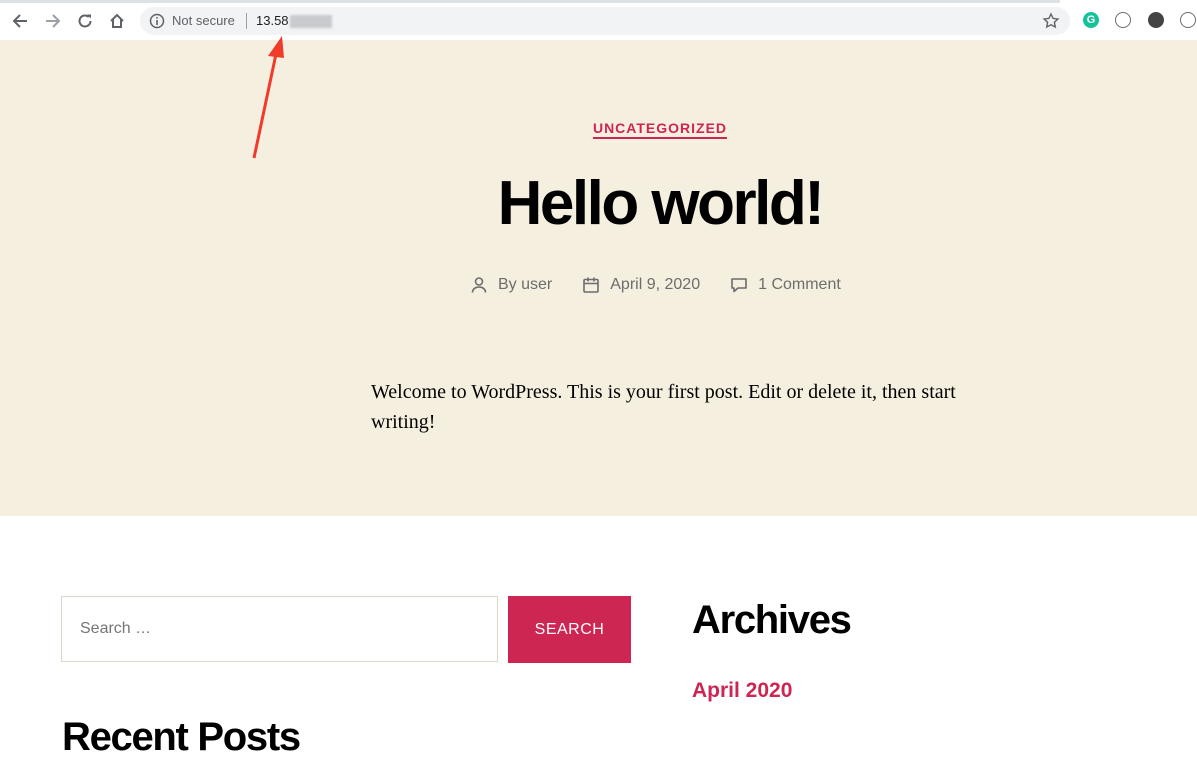 This screenshot has width=1197, height=760. I want to click on post-author: By user, so click(511, 285).